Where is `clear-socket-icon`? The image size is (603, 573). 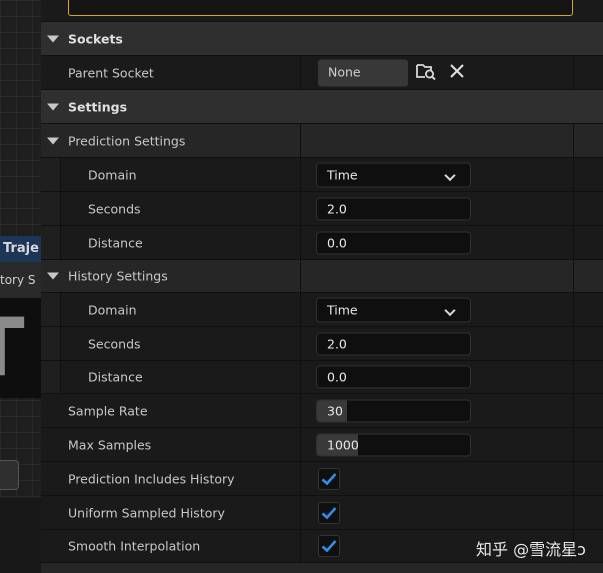 clear-socket-icon is located at coordinates (457, 71).